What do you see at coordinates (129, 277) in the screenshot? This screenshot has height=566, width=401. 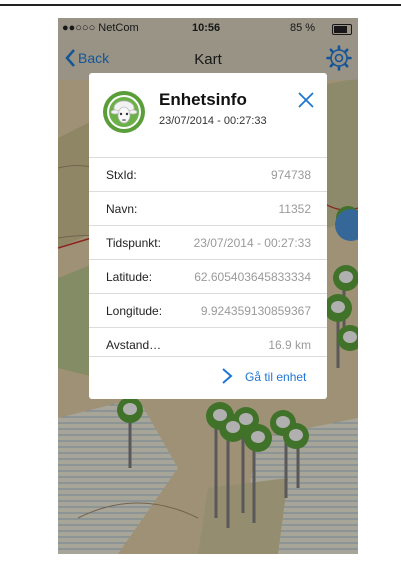 I see `row-label: Latitude:` at bounding box center [129, 277].